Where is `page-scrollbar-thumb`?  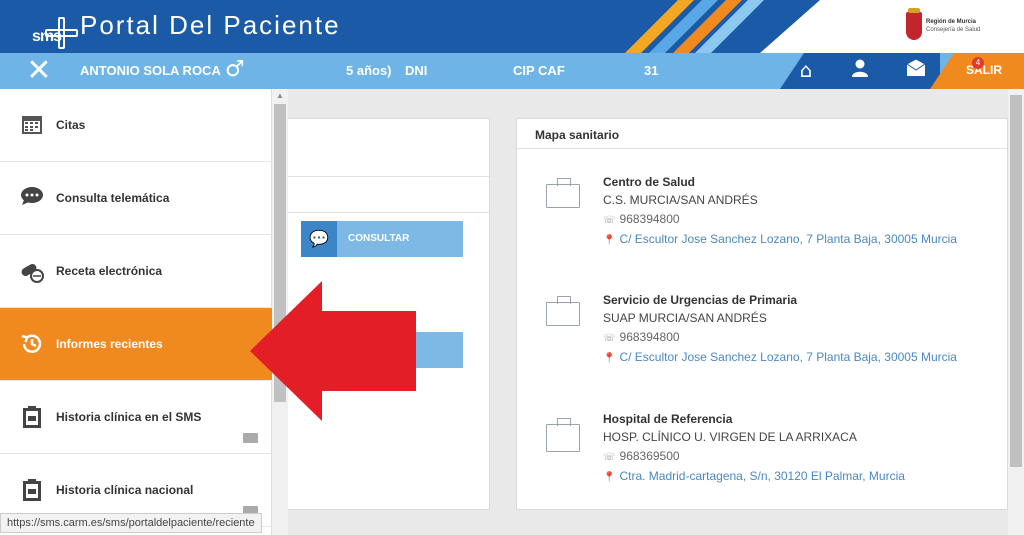 page-scrollbar-thumb is located at coordinates (1016, 281).